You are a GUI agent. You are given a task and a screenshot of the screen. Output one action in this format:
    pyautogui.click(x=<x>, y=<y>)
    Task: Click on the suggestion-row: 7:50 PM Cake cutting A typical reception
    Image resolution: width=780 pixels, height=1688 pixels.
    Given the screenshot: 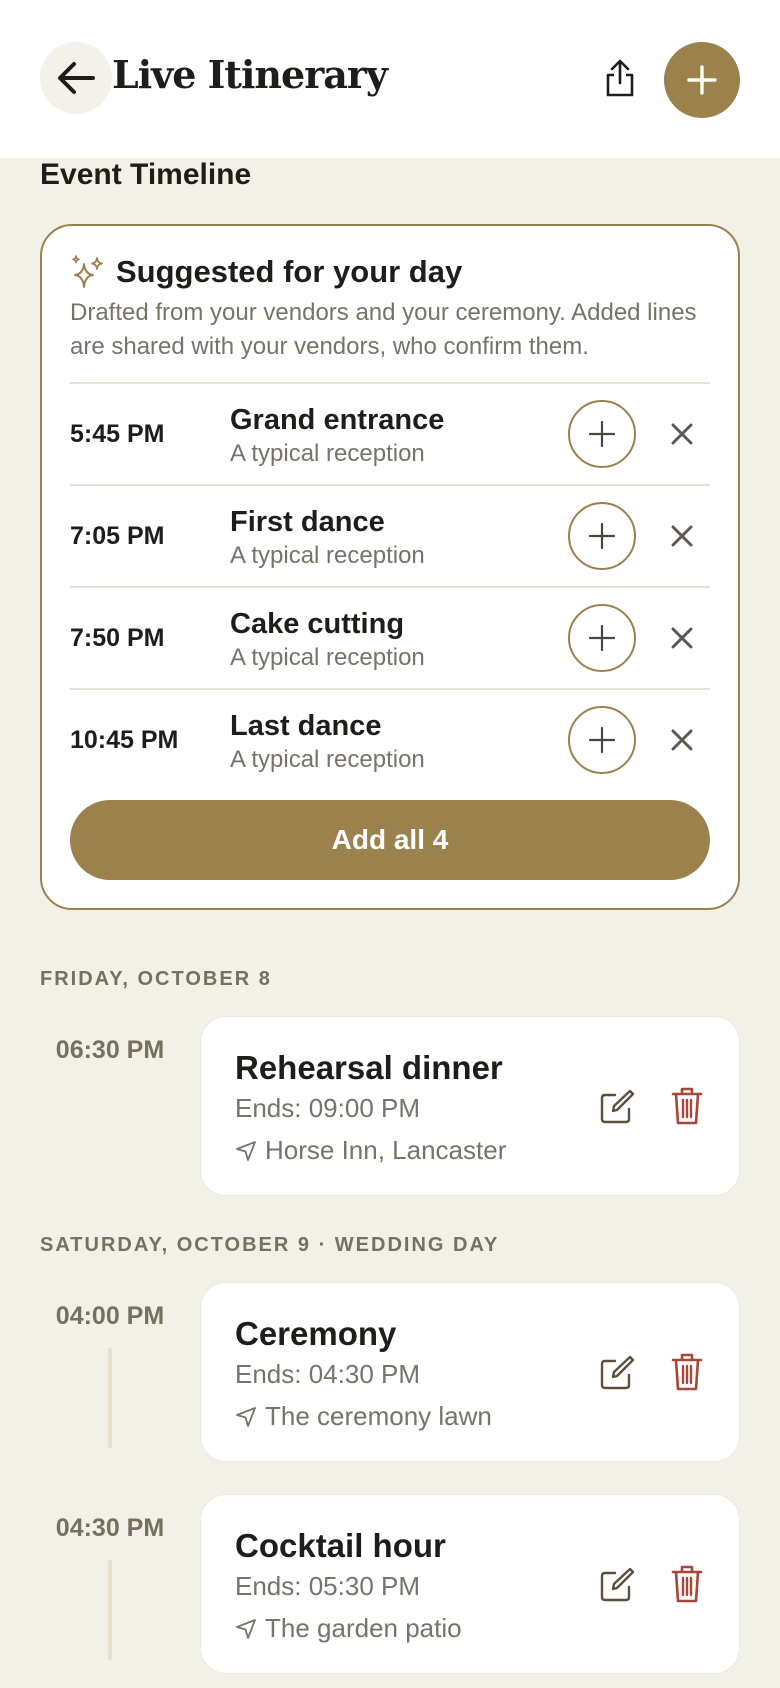 What is the action you would take?
    pyautogui.click(x=390, y=637)
    